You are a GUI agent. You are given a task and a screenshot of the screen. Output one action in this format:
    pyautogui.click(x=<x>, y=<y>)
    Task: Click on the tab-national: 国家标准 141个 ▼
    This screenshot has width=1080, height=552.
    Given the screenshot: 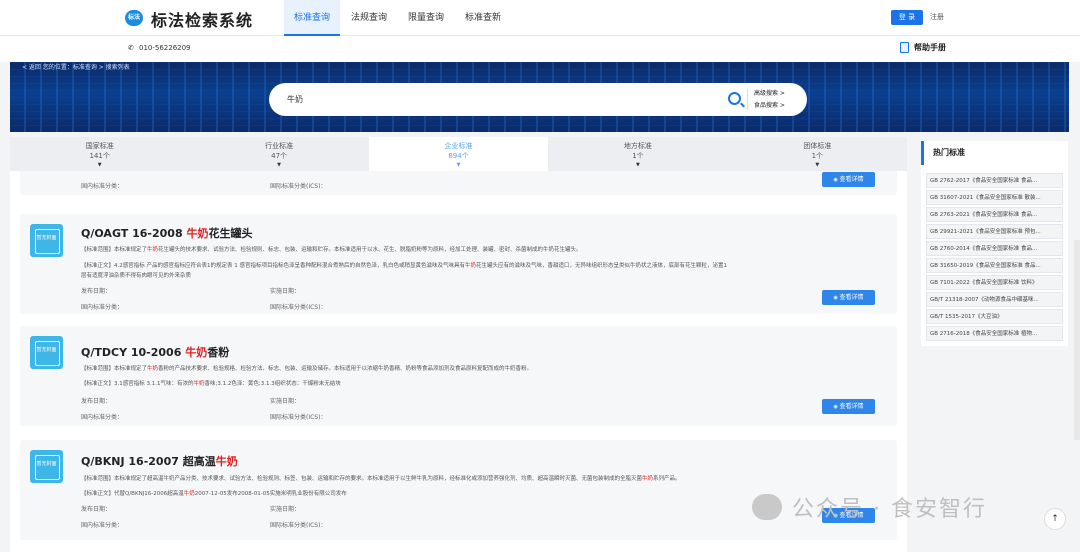 What is the action you would take?
    pyautogui.click(x=99, y=154)
    